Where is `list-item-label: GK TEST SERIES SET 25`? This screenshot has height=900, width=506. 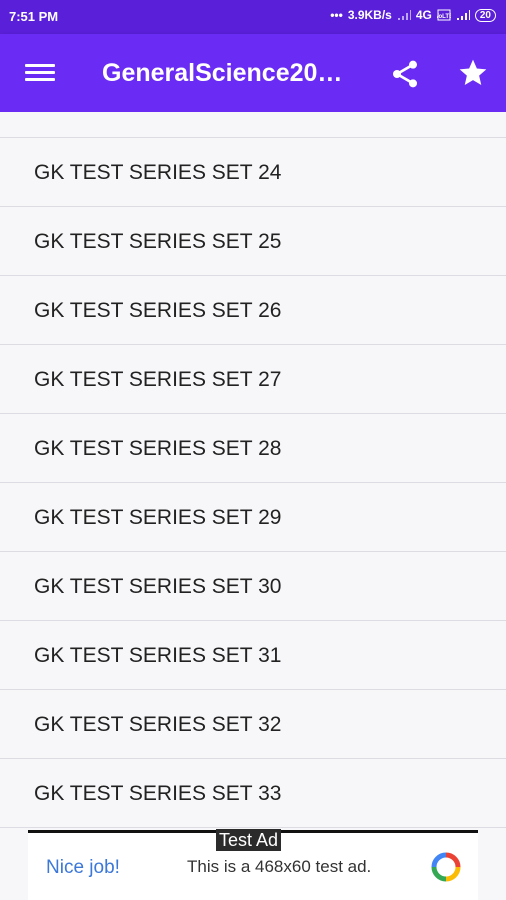 list-item-label: GK TEST SERIES SET 25 is located at coordinates (158, 241).